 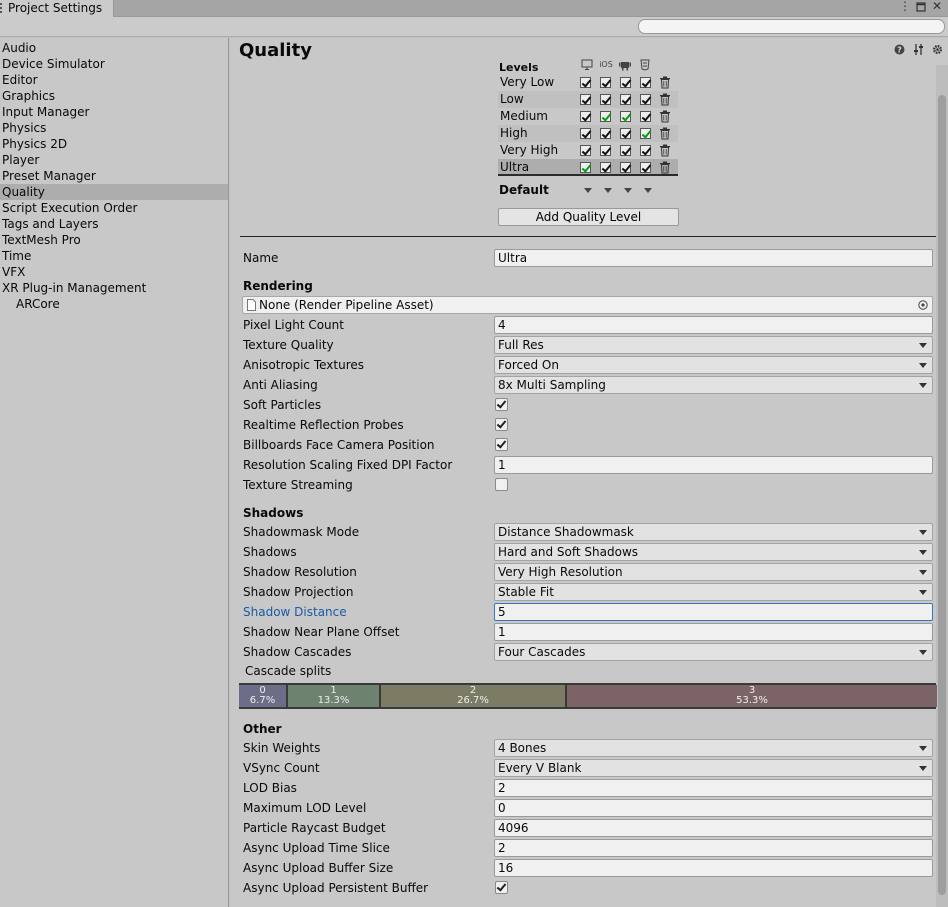 What do you see at coordinates (713, 828) in the screenshot?
I see `particle-raycast-budget-input: 4096` at bounding box center [713, 828].